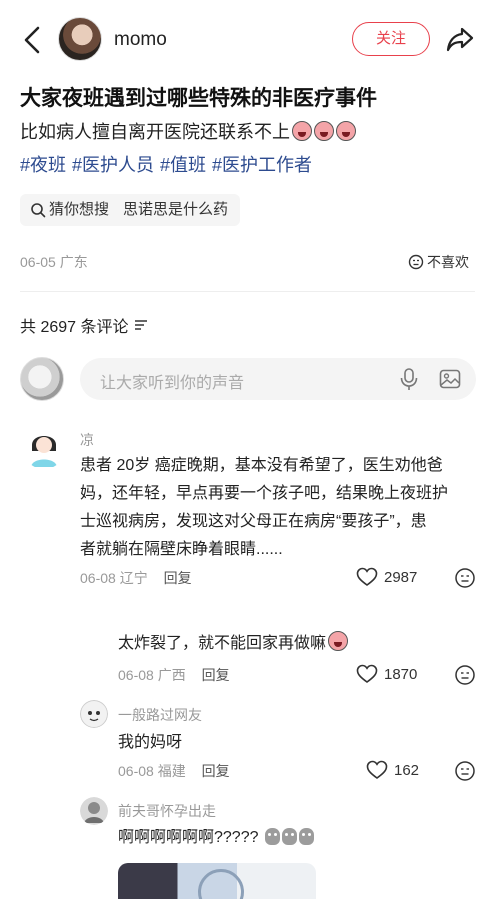 The width and height of the screenshot is (495, 899). What do you see at coordinates (217, 881) in the screenshot?
I see `reply-image` at bounding box center [217, 881].